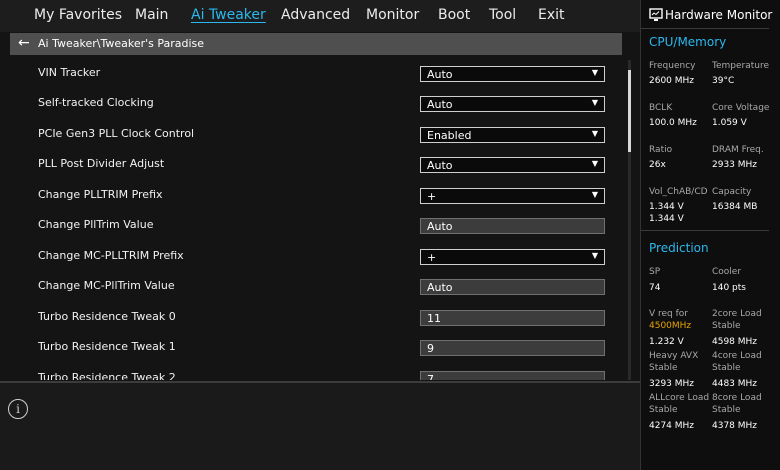  Describe the element at coordinates (735, 342) in the screenshot. I see `twocore-value: 4598 MHz` at that location.